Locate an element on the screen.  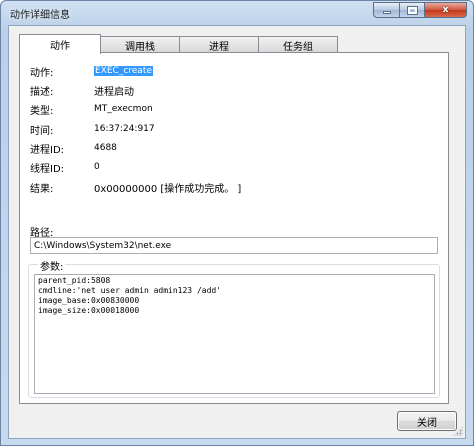
params-line: image_base:0x00830000 is located at coordinates (89, 300).